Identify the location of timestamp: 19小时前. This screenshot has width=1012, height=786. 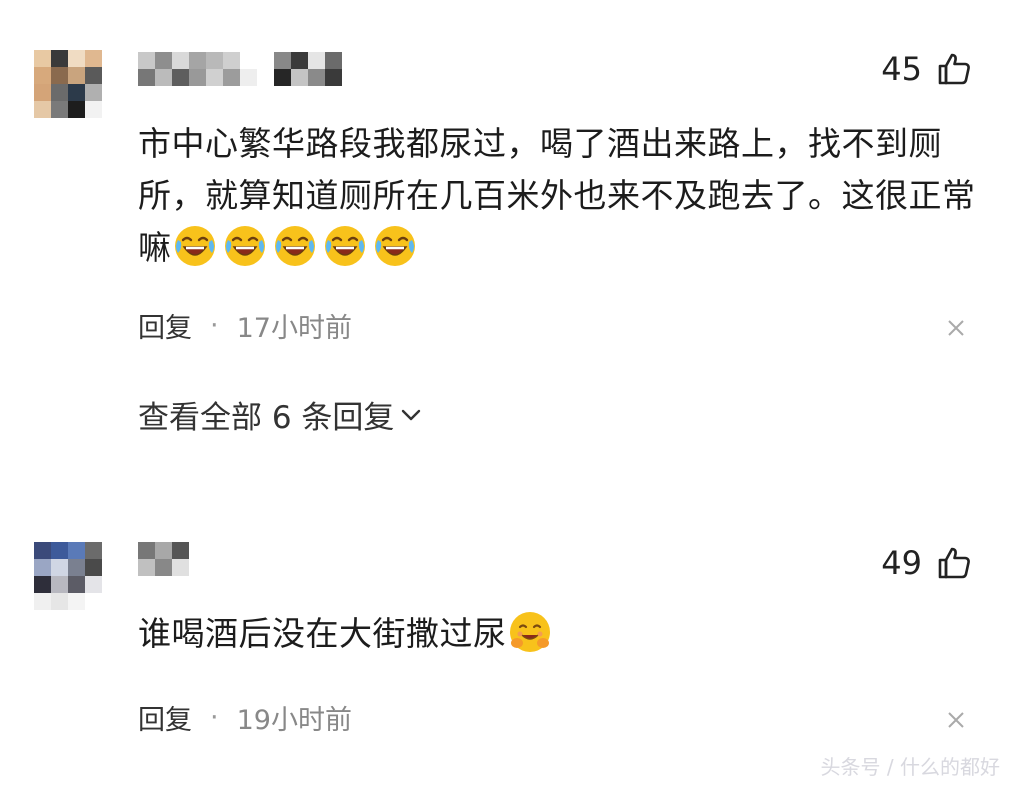
(294, 720).